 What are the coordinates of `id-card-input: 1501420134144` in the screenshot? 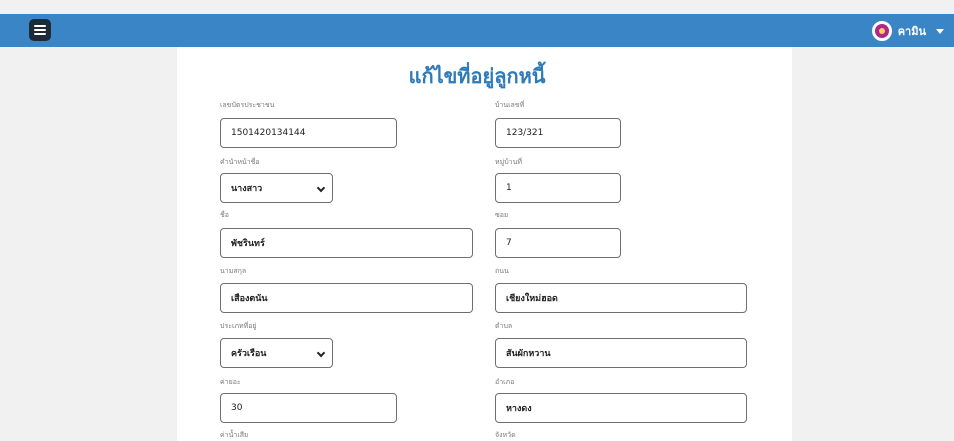 It's located at (308, 133).